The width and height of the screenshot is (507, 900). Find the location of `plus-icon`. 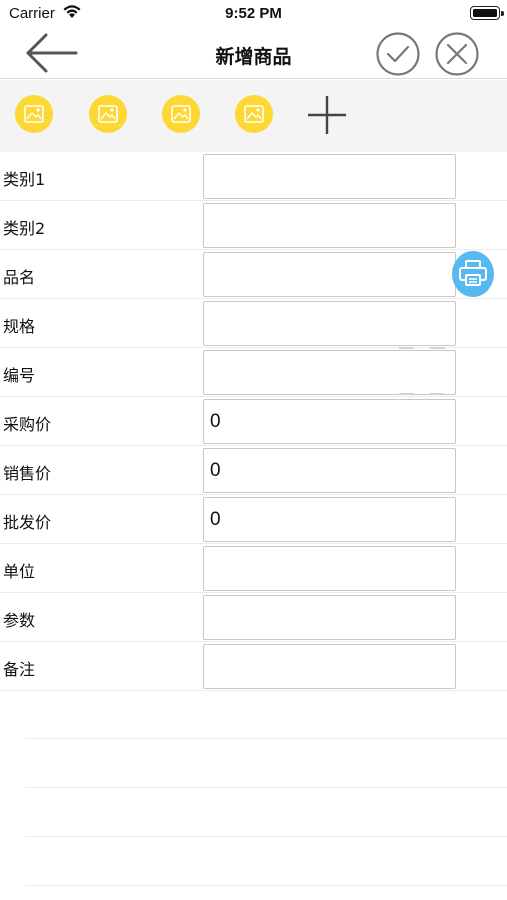

plus-icon is located at coordinates (327, 115).